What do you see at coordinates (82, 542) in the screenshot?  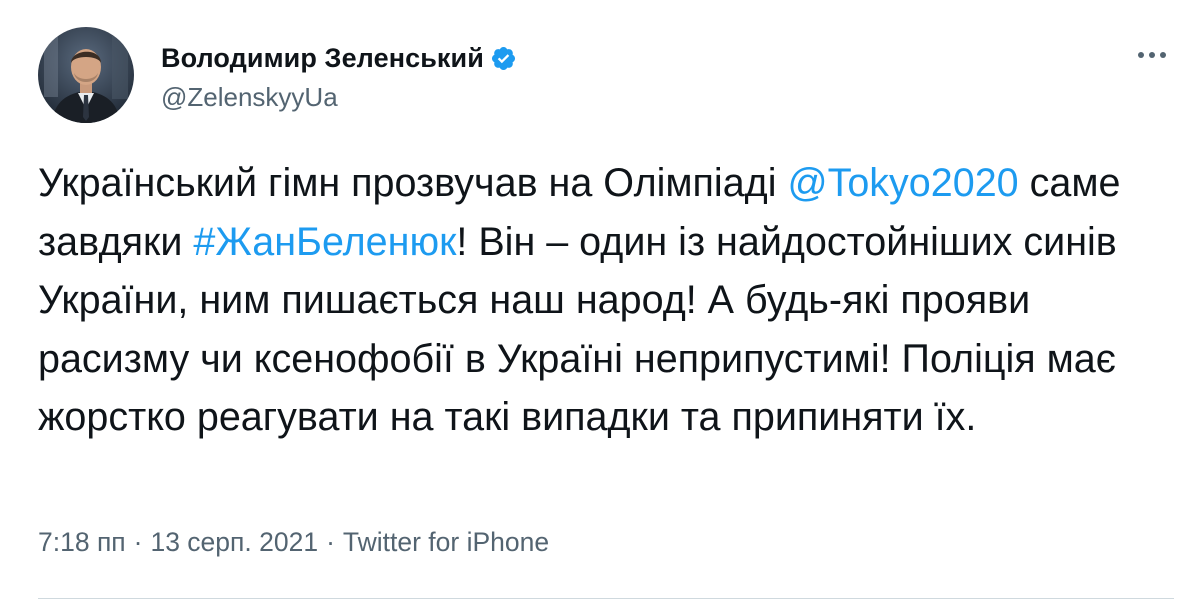 I see `tweet-time: 7:18 пп` at bounding box center [82, 542].